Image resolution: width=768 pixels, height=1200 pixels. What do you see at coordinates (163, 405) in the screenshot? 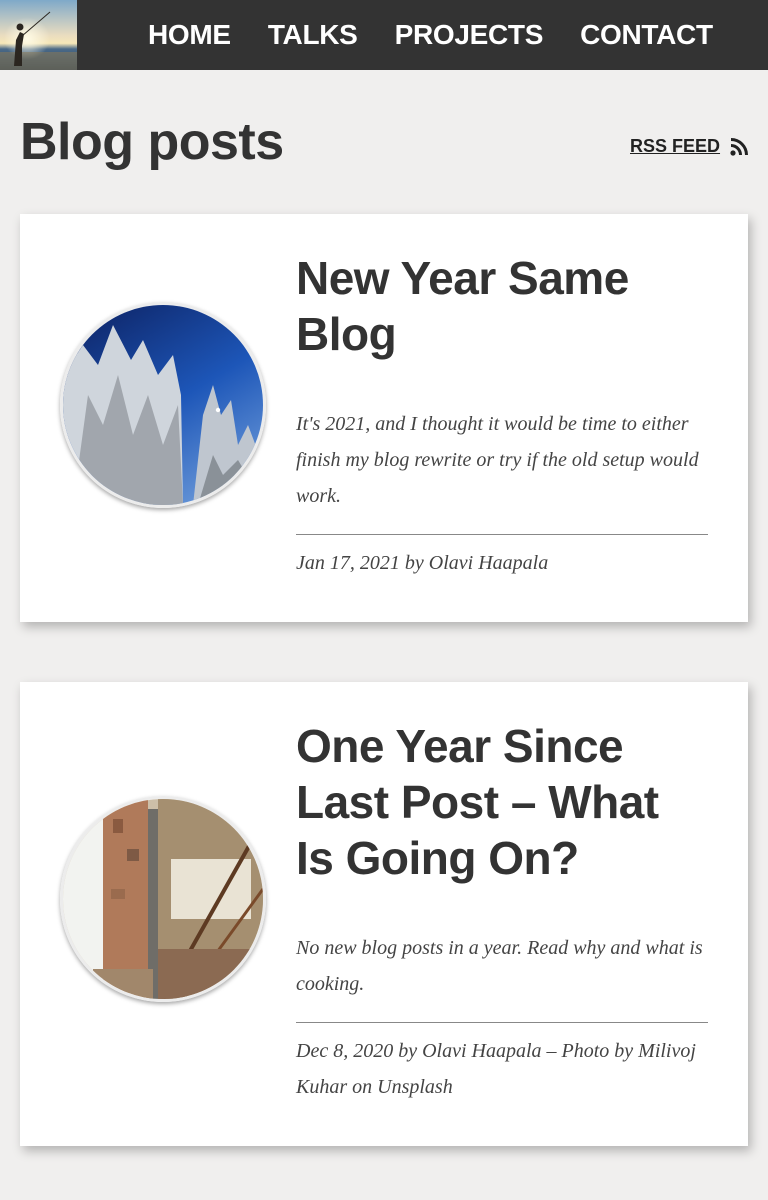
I see `post-thumbnail-winter-trees` at bounding box center [163, 405].